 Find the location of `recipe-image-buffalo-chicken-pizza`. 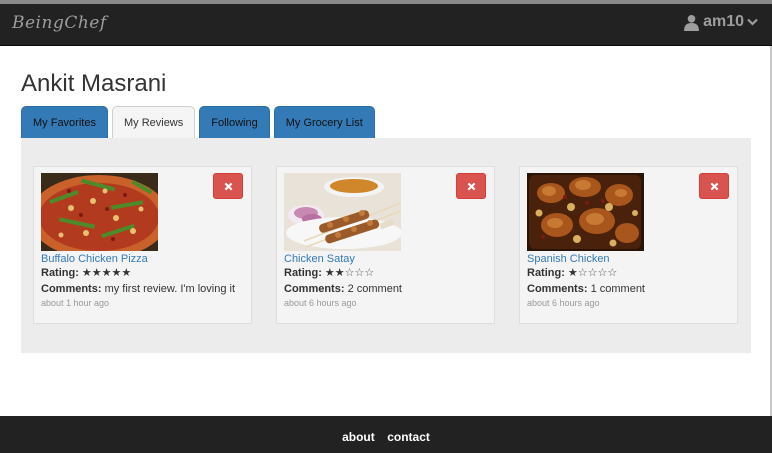

recipe-image-buffalo-chicken-pizza is located at coordinates (99, 212).